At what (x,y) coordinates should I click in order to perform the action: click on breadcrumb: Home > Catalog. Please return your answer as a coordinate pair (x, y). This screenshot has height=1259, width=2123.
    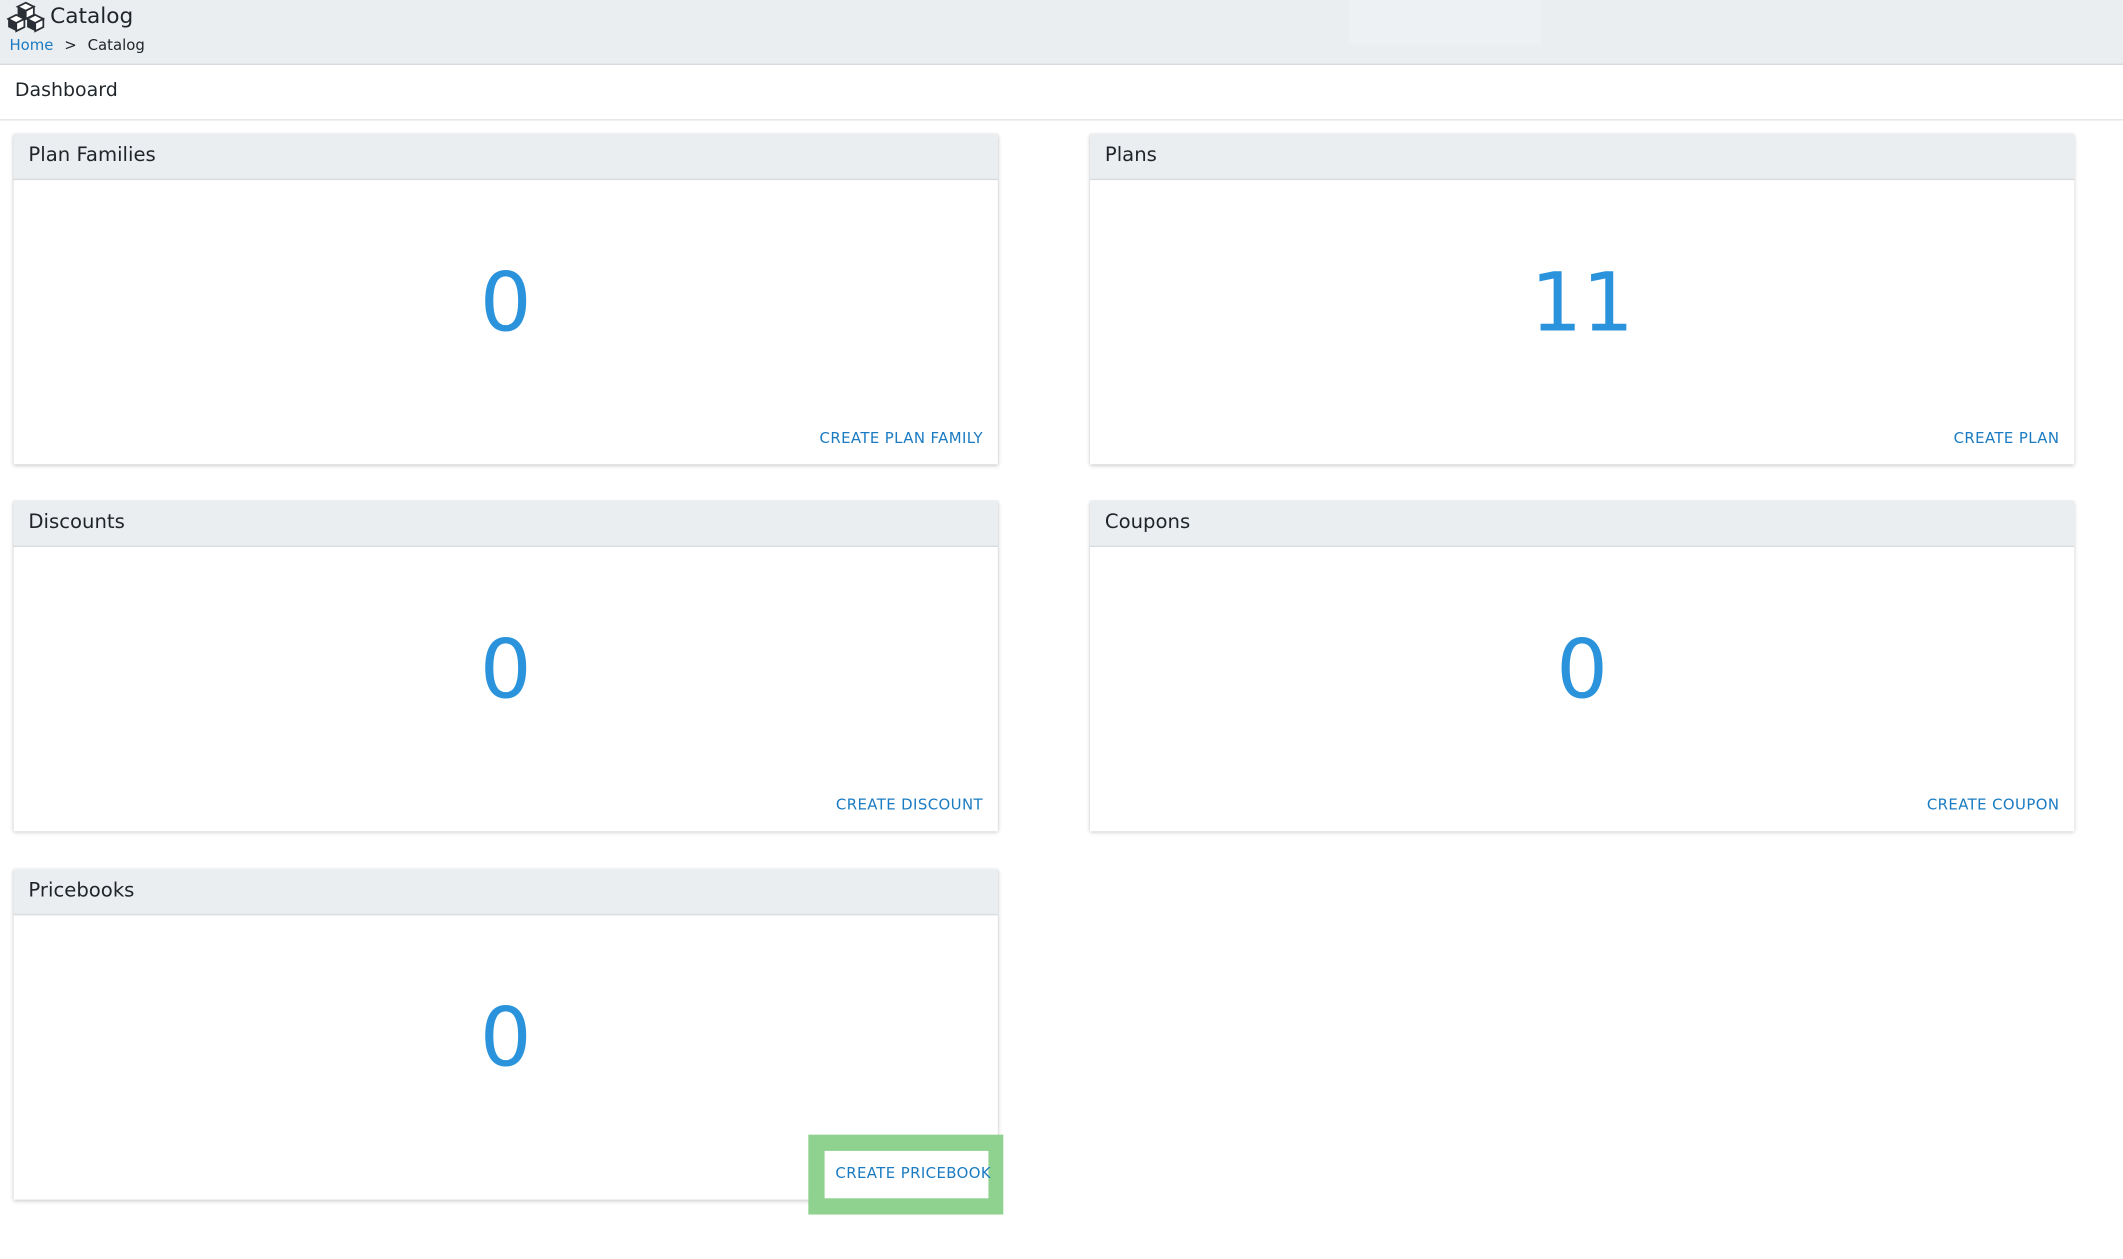
    Looking at the image, I should click on (76, 46).